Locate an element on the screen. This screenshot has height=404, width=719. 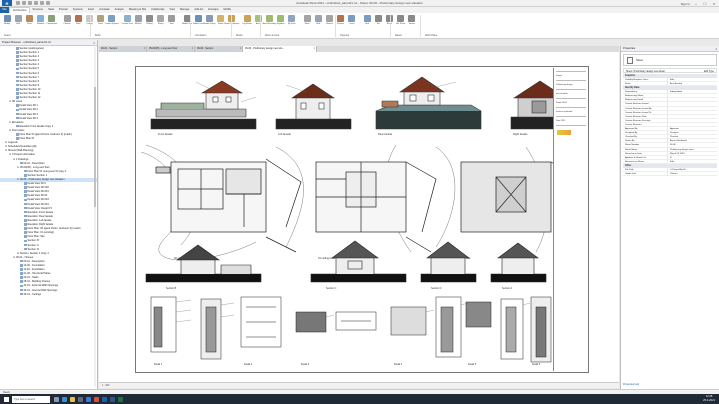
close-button: × is located at coordinates (714, 3).